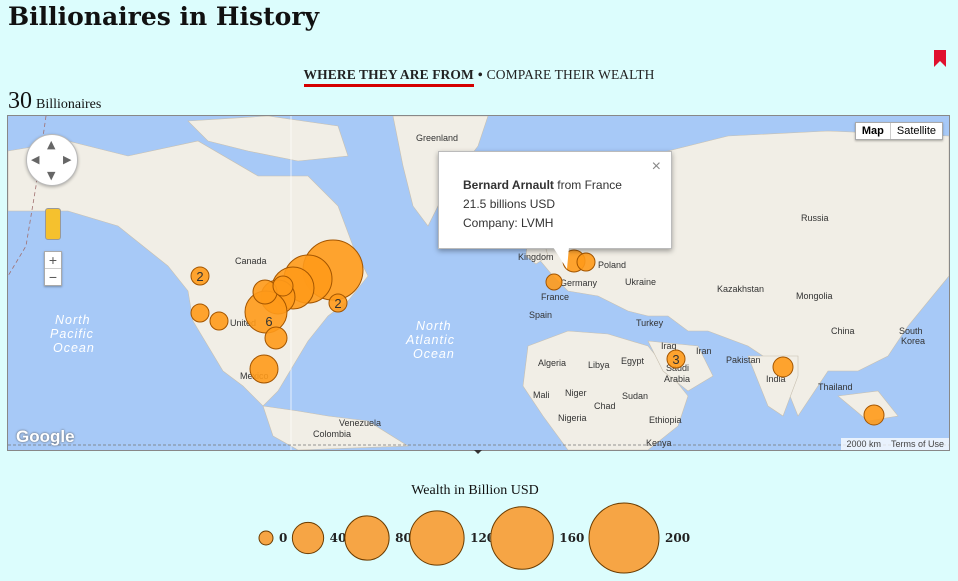 This screenshot has width=958, height=581. What do you see at coordinates (474, 538) in the screenshot?
I see `size-legend: 0 40 80 120 160 200` at bounding box center [474, 538].